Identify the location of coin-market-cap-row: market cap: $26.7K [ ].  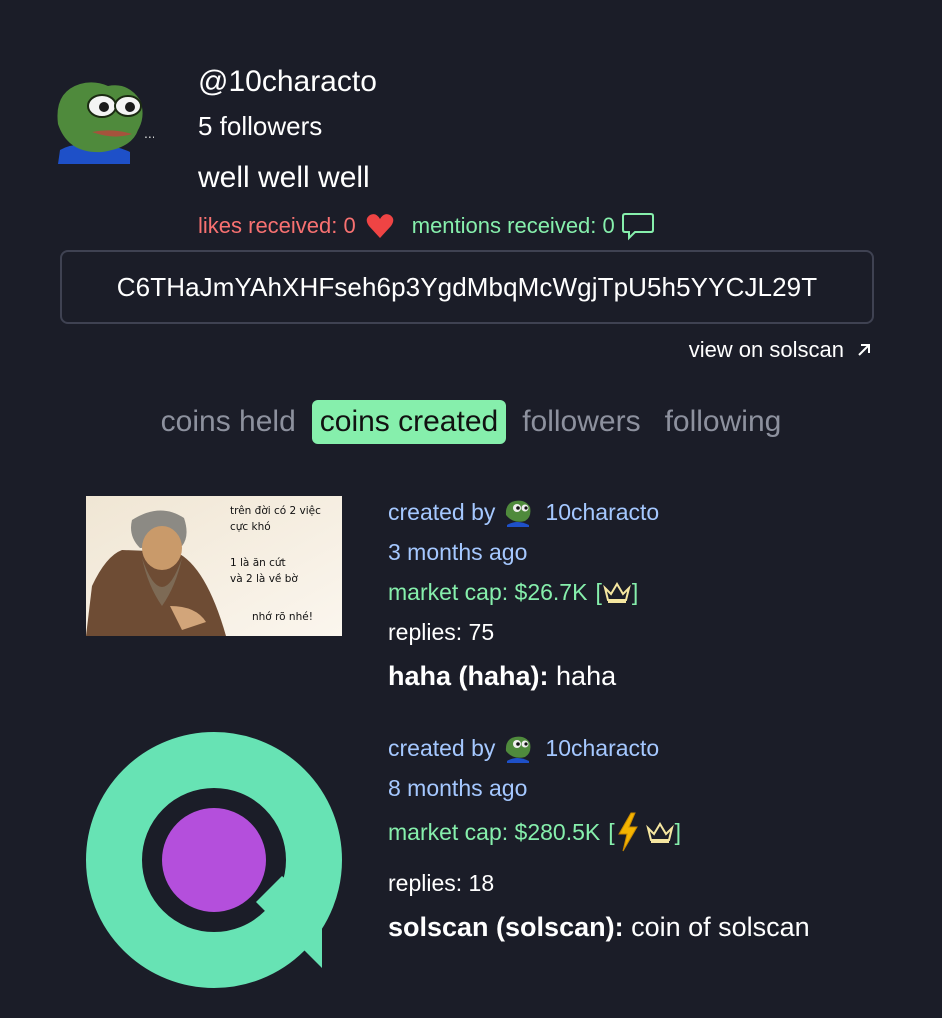
(513, 592).